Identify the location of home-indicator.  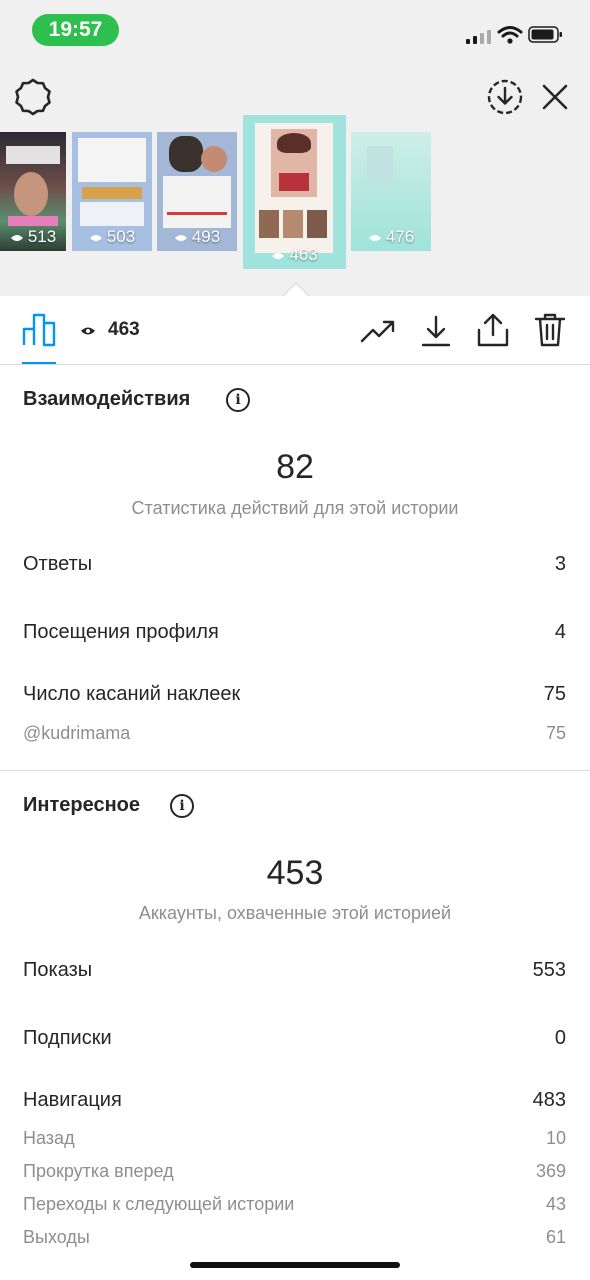
(295, 1265).